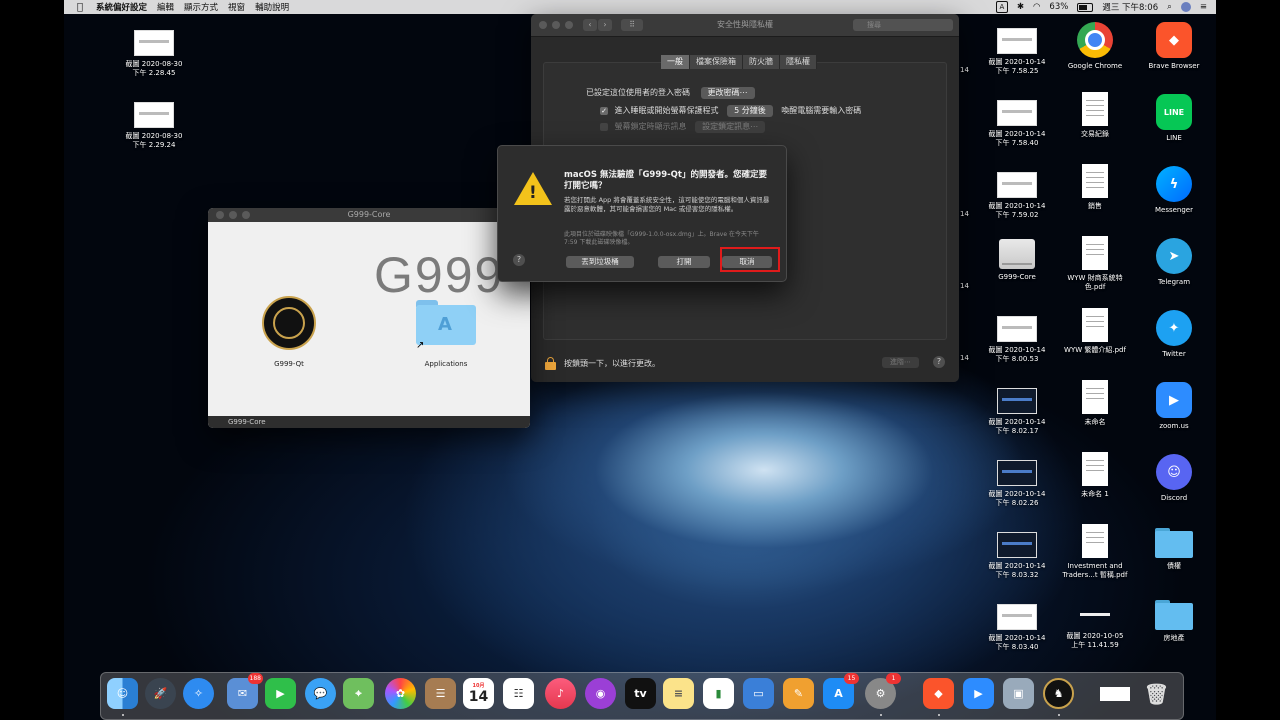 The height and width of the screenshot is (720, 1280). Describe the element at coordinates (675, 62) in the screenshot. I see `tab-general: 一般` at that location.